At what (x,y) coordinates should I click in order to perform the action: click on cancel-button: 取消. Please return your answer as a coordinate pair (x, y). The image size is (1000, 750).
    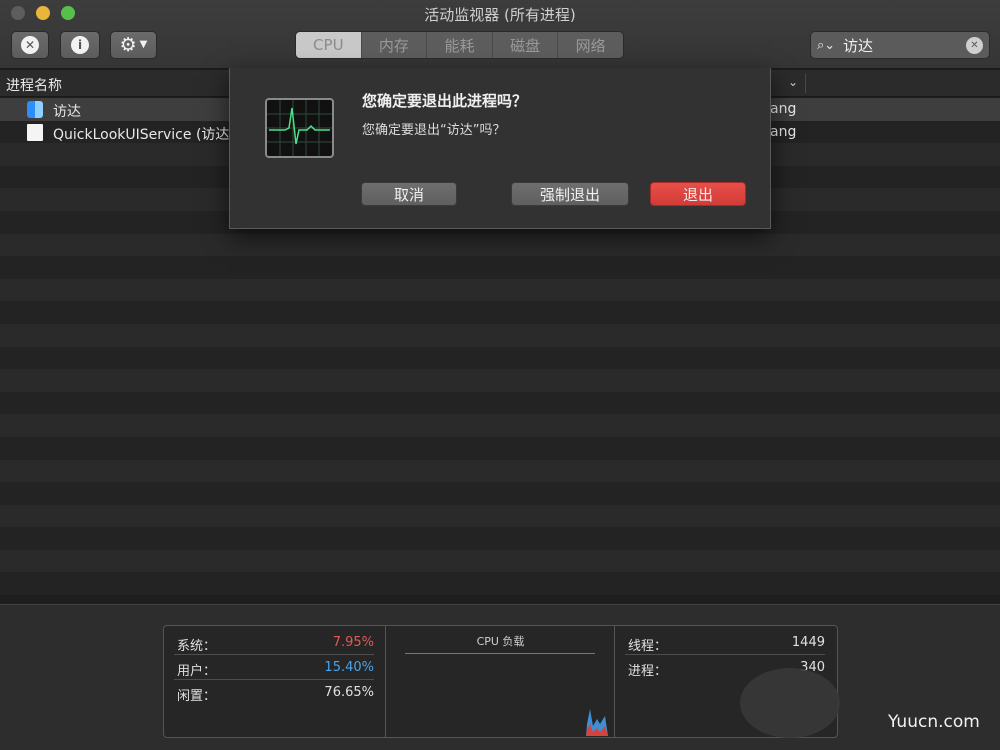
    Looking at the image, I should click on (409, 194).